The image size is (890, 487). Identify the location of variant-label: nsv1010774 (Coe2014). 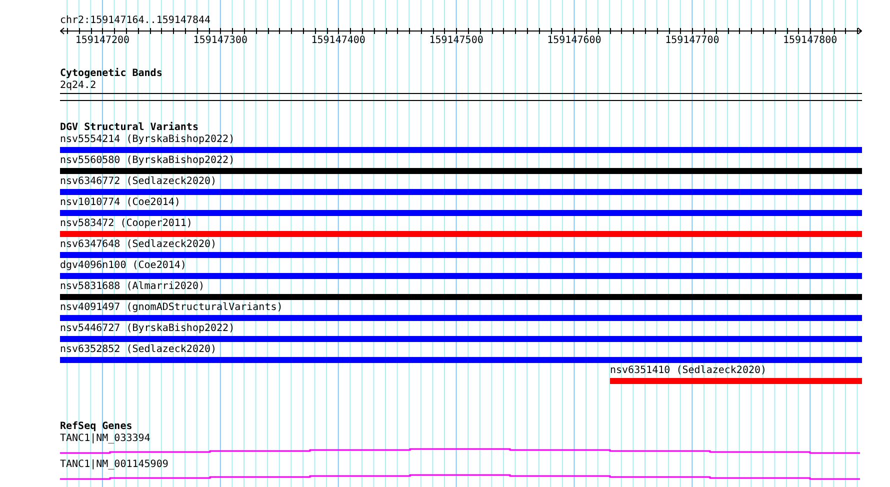
(120, 202).